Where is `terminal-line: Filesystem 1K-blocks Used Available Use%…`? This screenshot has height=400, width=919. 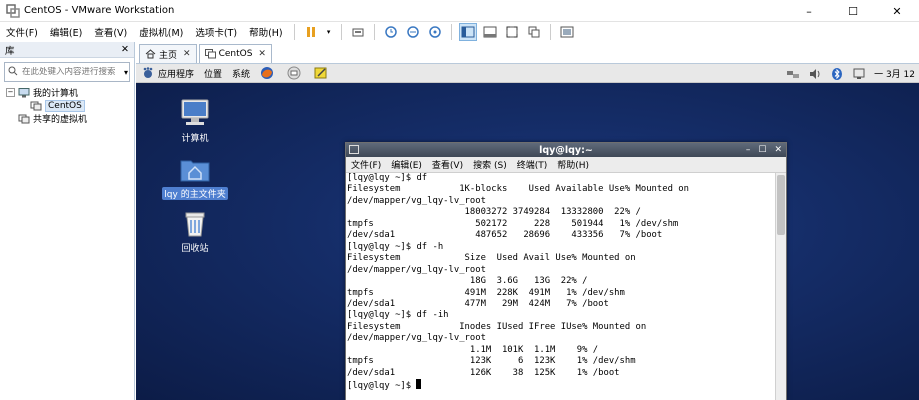 terminal-line: Filesystem 1K-blocks Used Available Use%… is located at coordinates (518, 189).